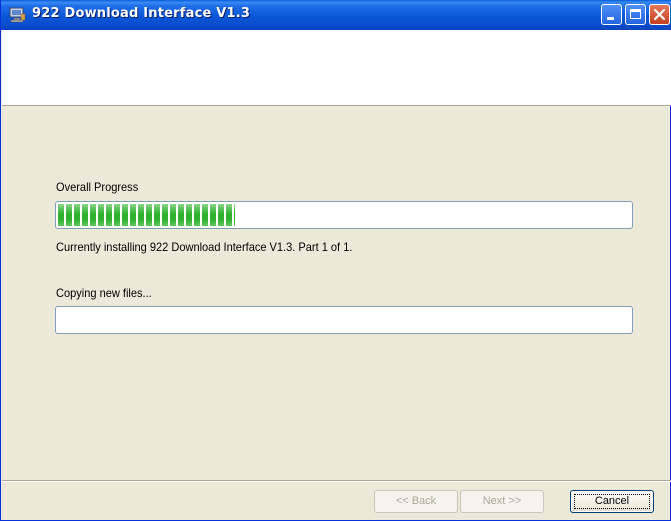  I want to click on next-button-label: Next >>, so click(502, 501).